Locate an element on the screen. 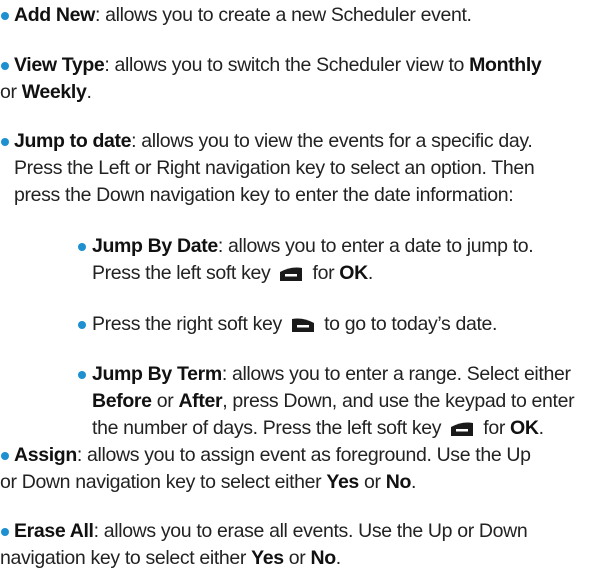 This screenshot has height=572, width=616. desc-erase-all-2: navigation key to select either is located at coordinates (126, 558).